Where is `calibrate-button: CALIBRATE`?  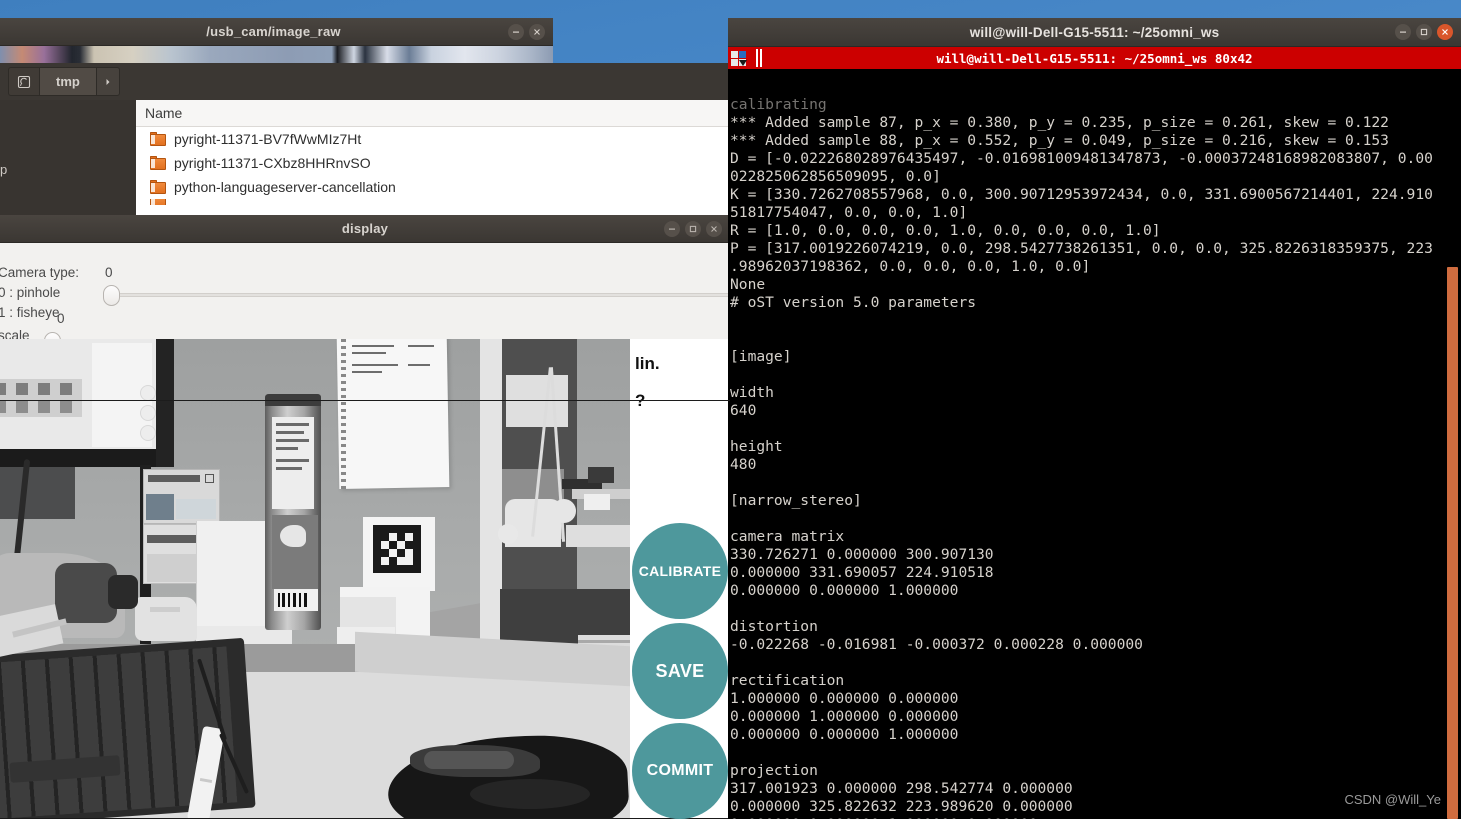
calibrate-button: CALIBRATE is located at coordinates (680, 571).